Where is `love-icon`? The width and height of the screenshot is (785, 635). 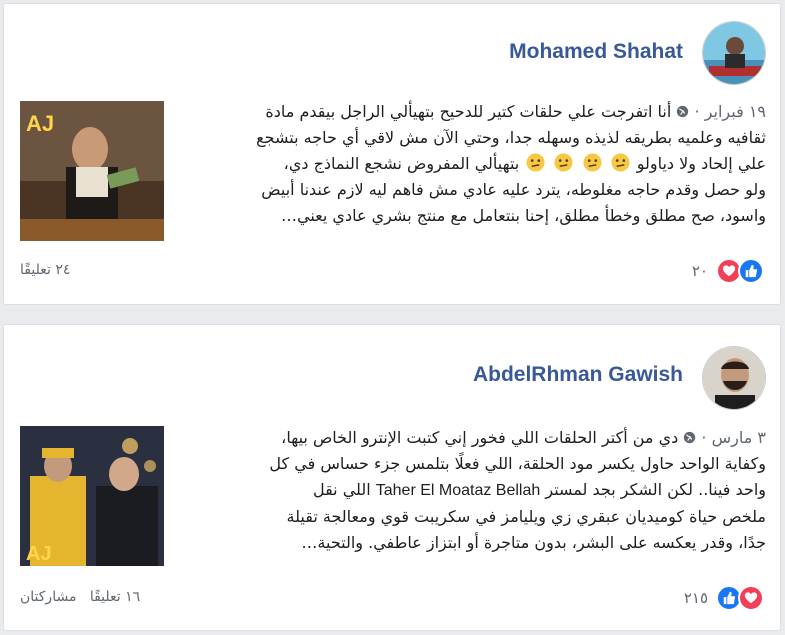 love-icon is located at coordinates (751, 598).